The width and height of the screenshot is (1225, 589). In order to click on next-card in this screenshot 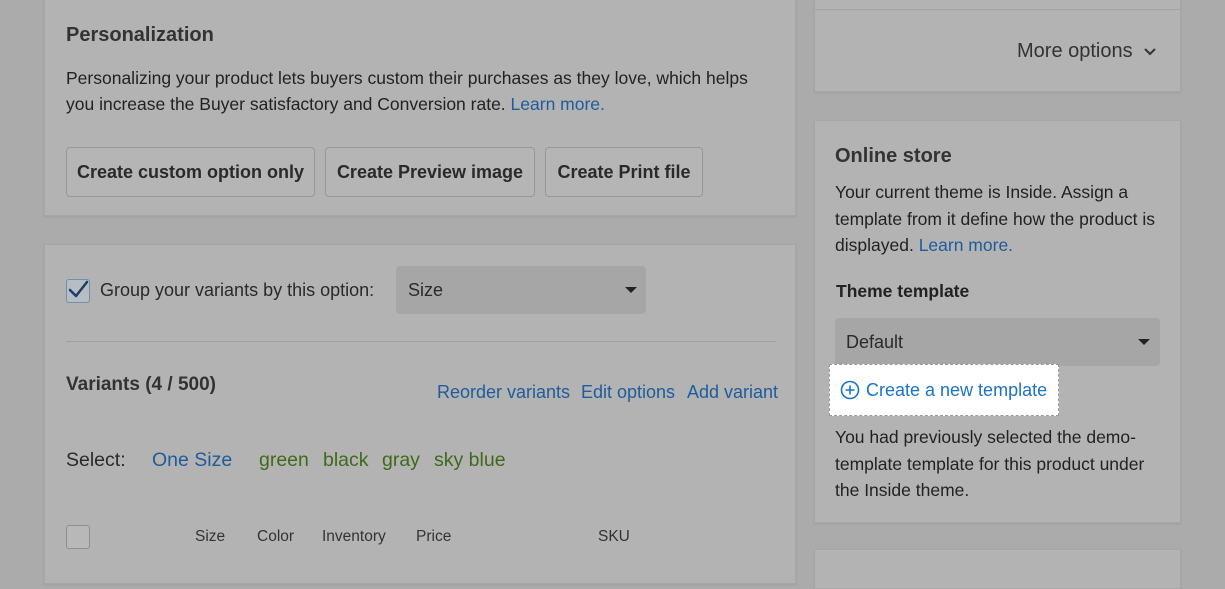, I will do `click(997, 569)`.